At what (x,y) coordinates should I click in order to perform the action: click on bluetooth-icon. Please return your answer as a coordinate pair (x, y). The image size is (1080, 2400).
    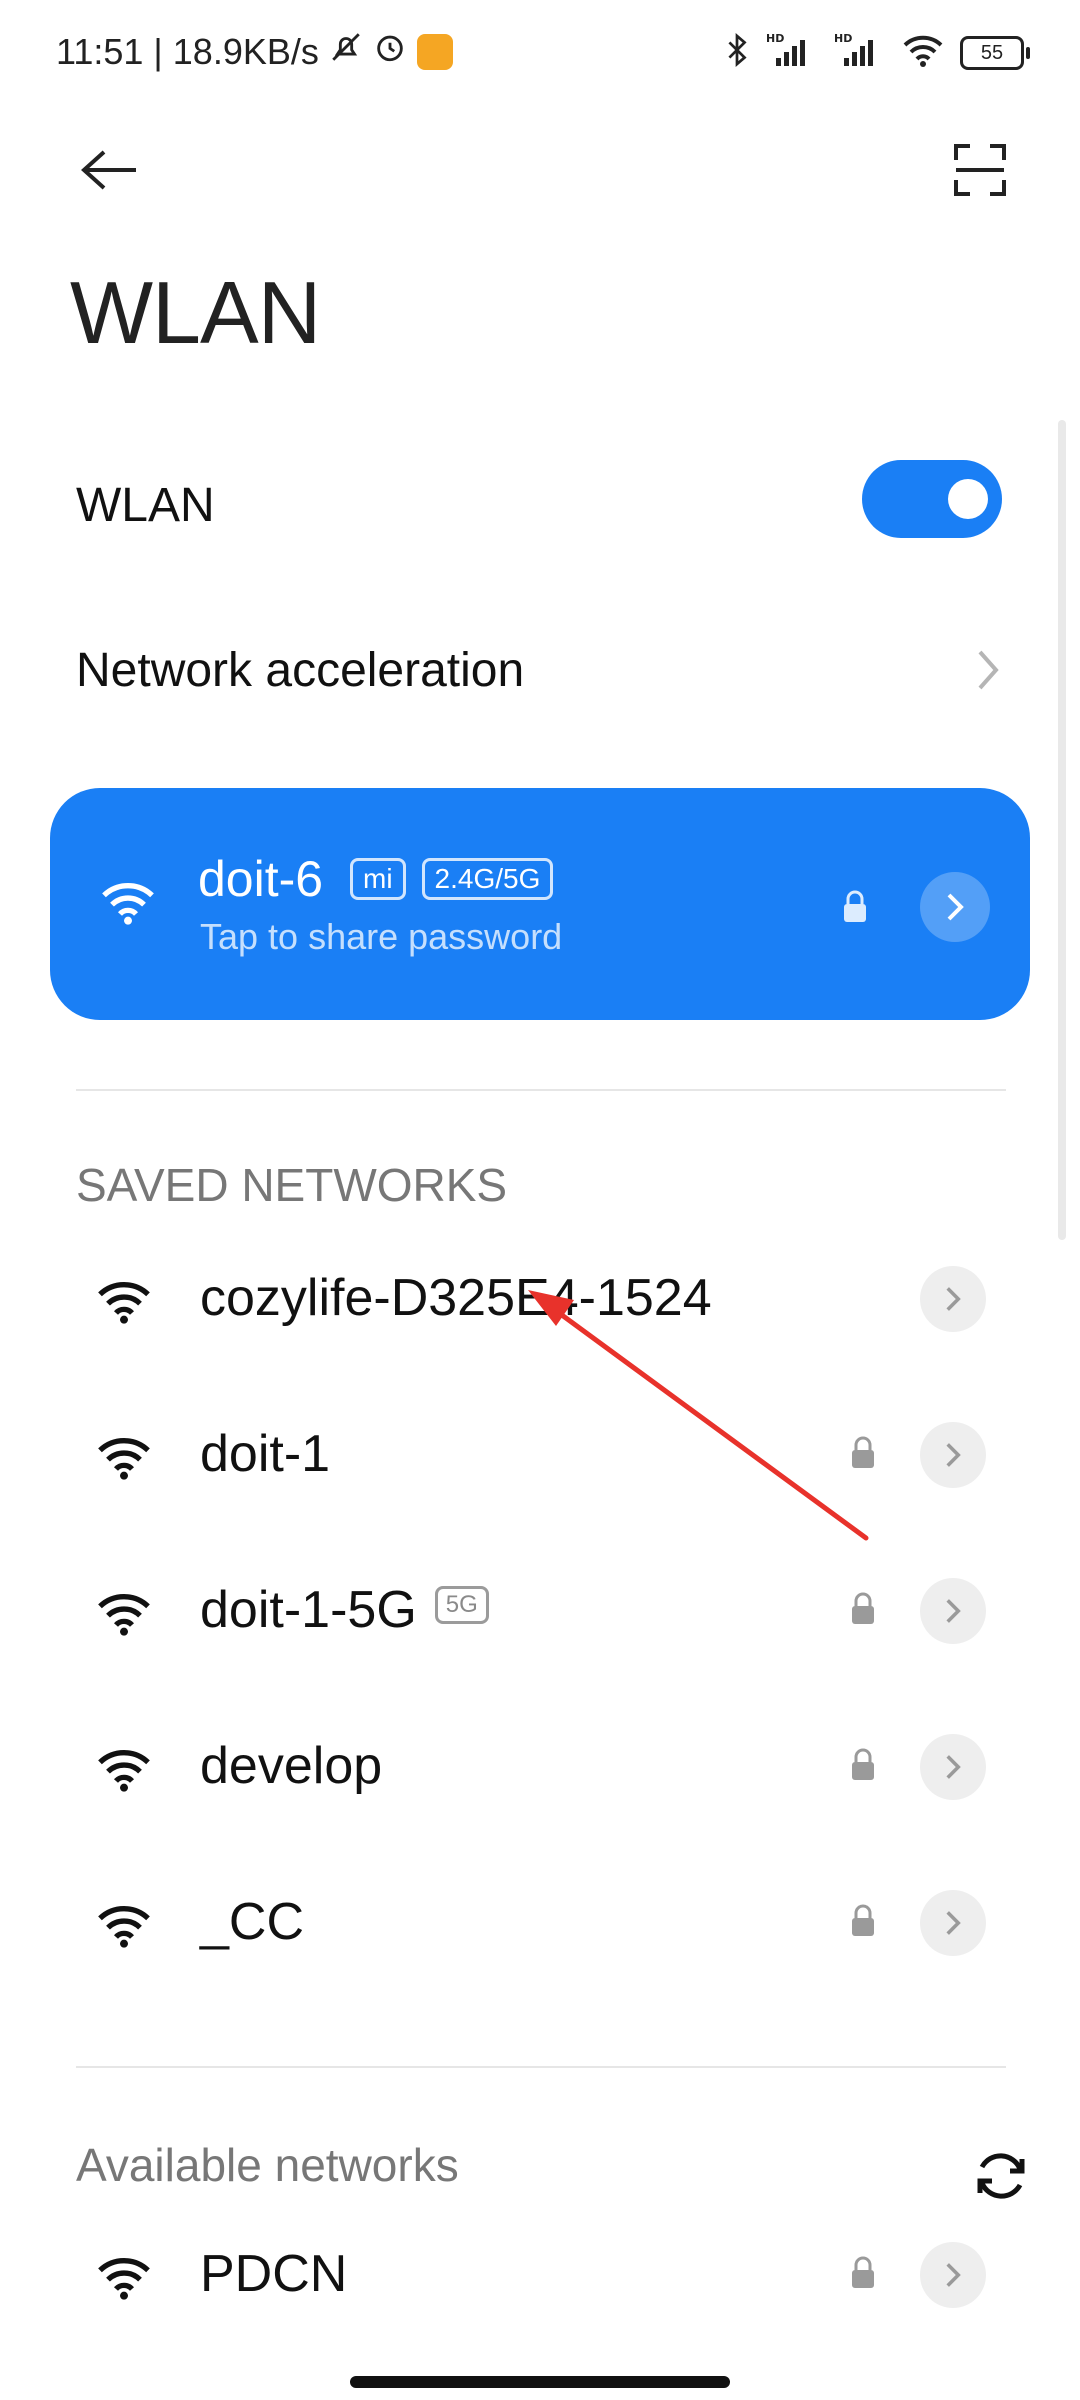
    Looking at the image, I should click on (737, 52).